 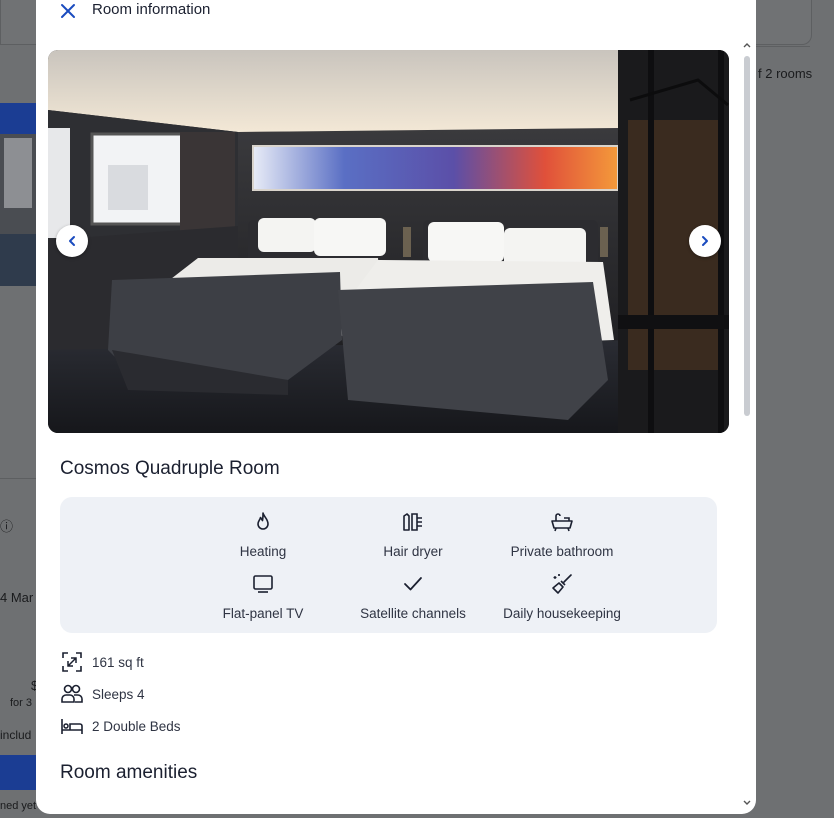 I want to click on background-blue-button, so click(x=18, y=118).